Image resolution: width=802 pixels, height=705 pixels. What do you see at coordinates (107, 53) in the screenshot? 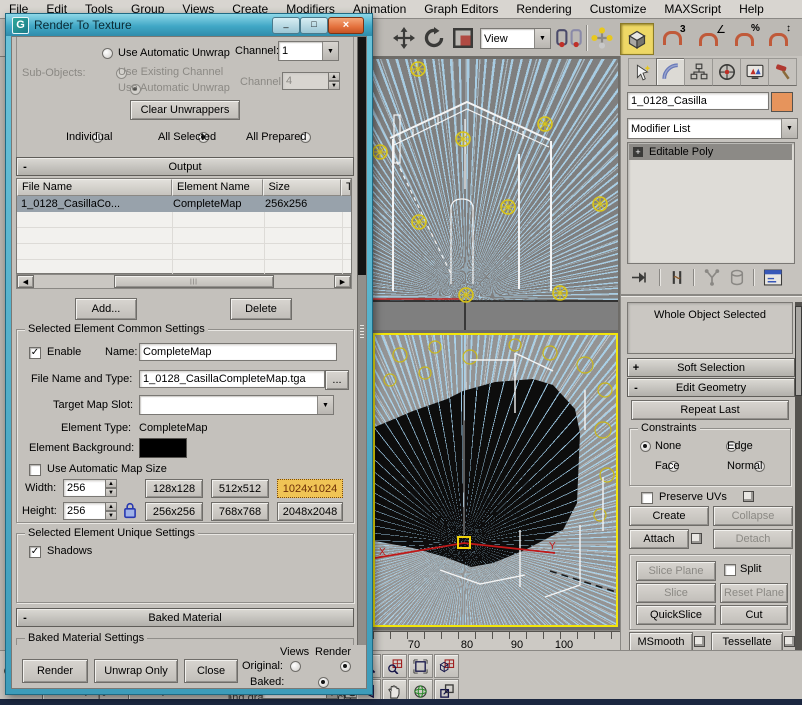
I see `object-auto-unwrap-radio` at bounding box center [107, 53].